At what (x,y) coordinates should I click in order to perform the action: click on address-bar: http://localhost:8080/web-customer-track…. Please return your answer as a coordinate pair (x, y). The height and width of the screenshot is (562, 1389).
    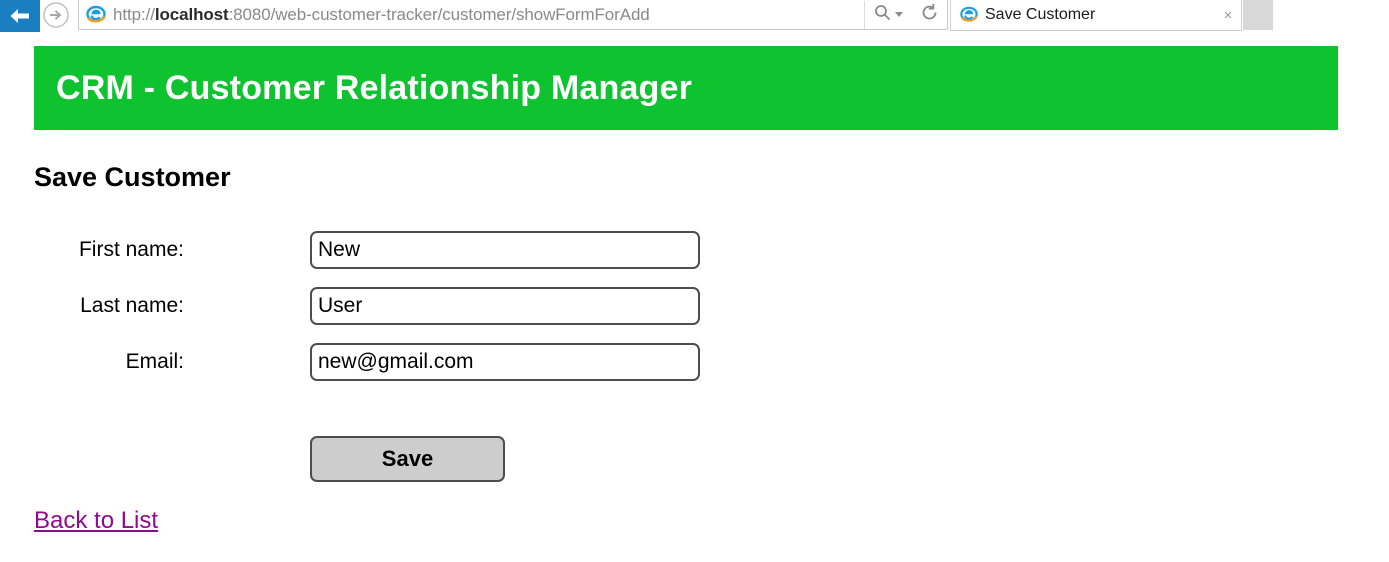
    Looking at the image, I should click on (513, 15).